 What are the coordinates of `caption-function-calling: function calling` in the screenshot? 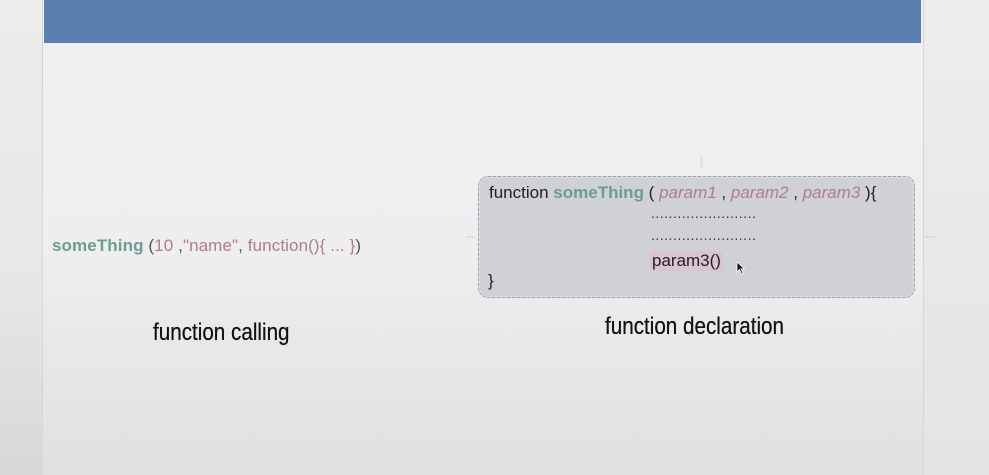 It's located at (221, 332).